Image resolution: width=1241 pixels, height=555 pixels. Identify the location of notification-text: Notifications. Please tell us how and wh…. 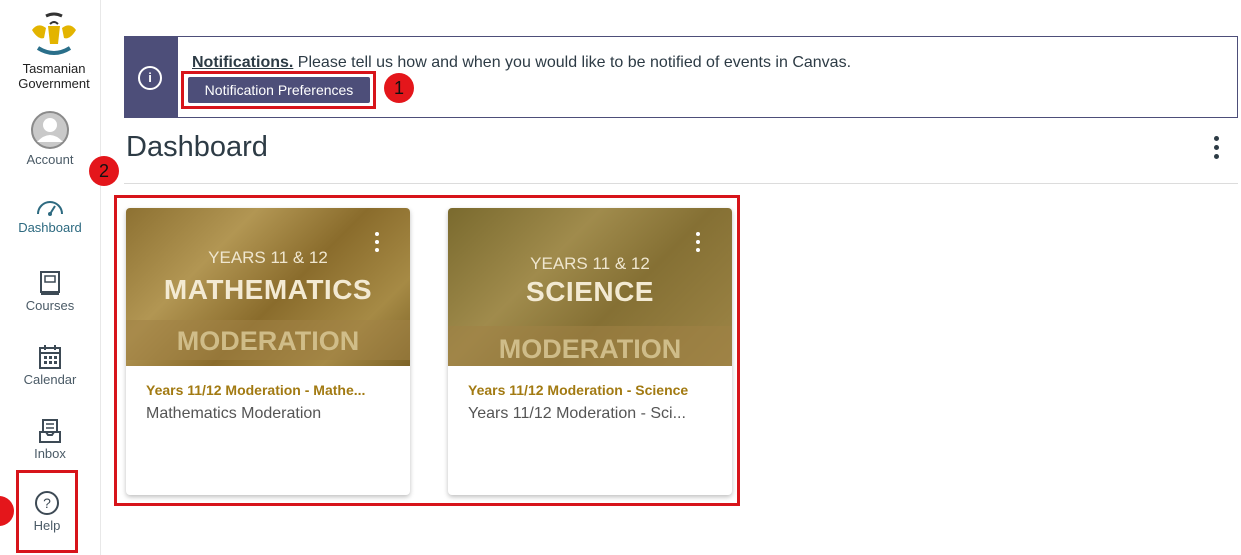
(521, 63).